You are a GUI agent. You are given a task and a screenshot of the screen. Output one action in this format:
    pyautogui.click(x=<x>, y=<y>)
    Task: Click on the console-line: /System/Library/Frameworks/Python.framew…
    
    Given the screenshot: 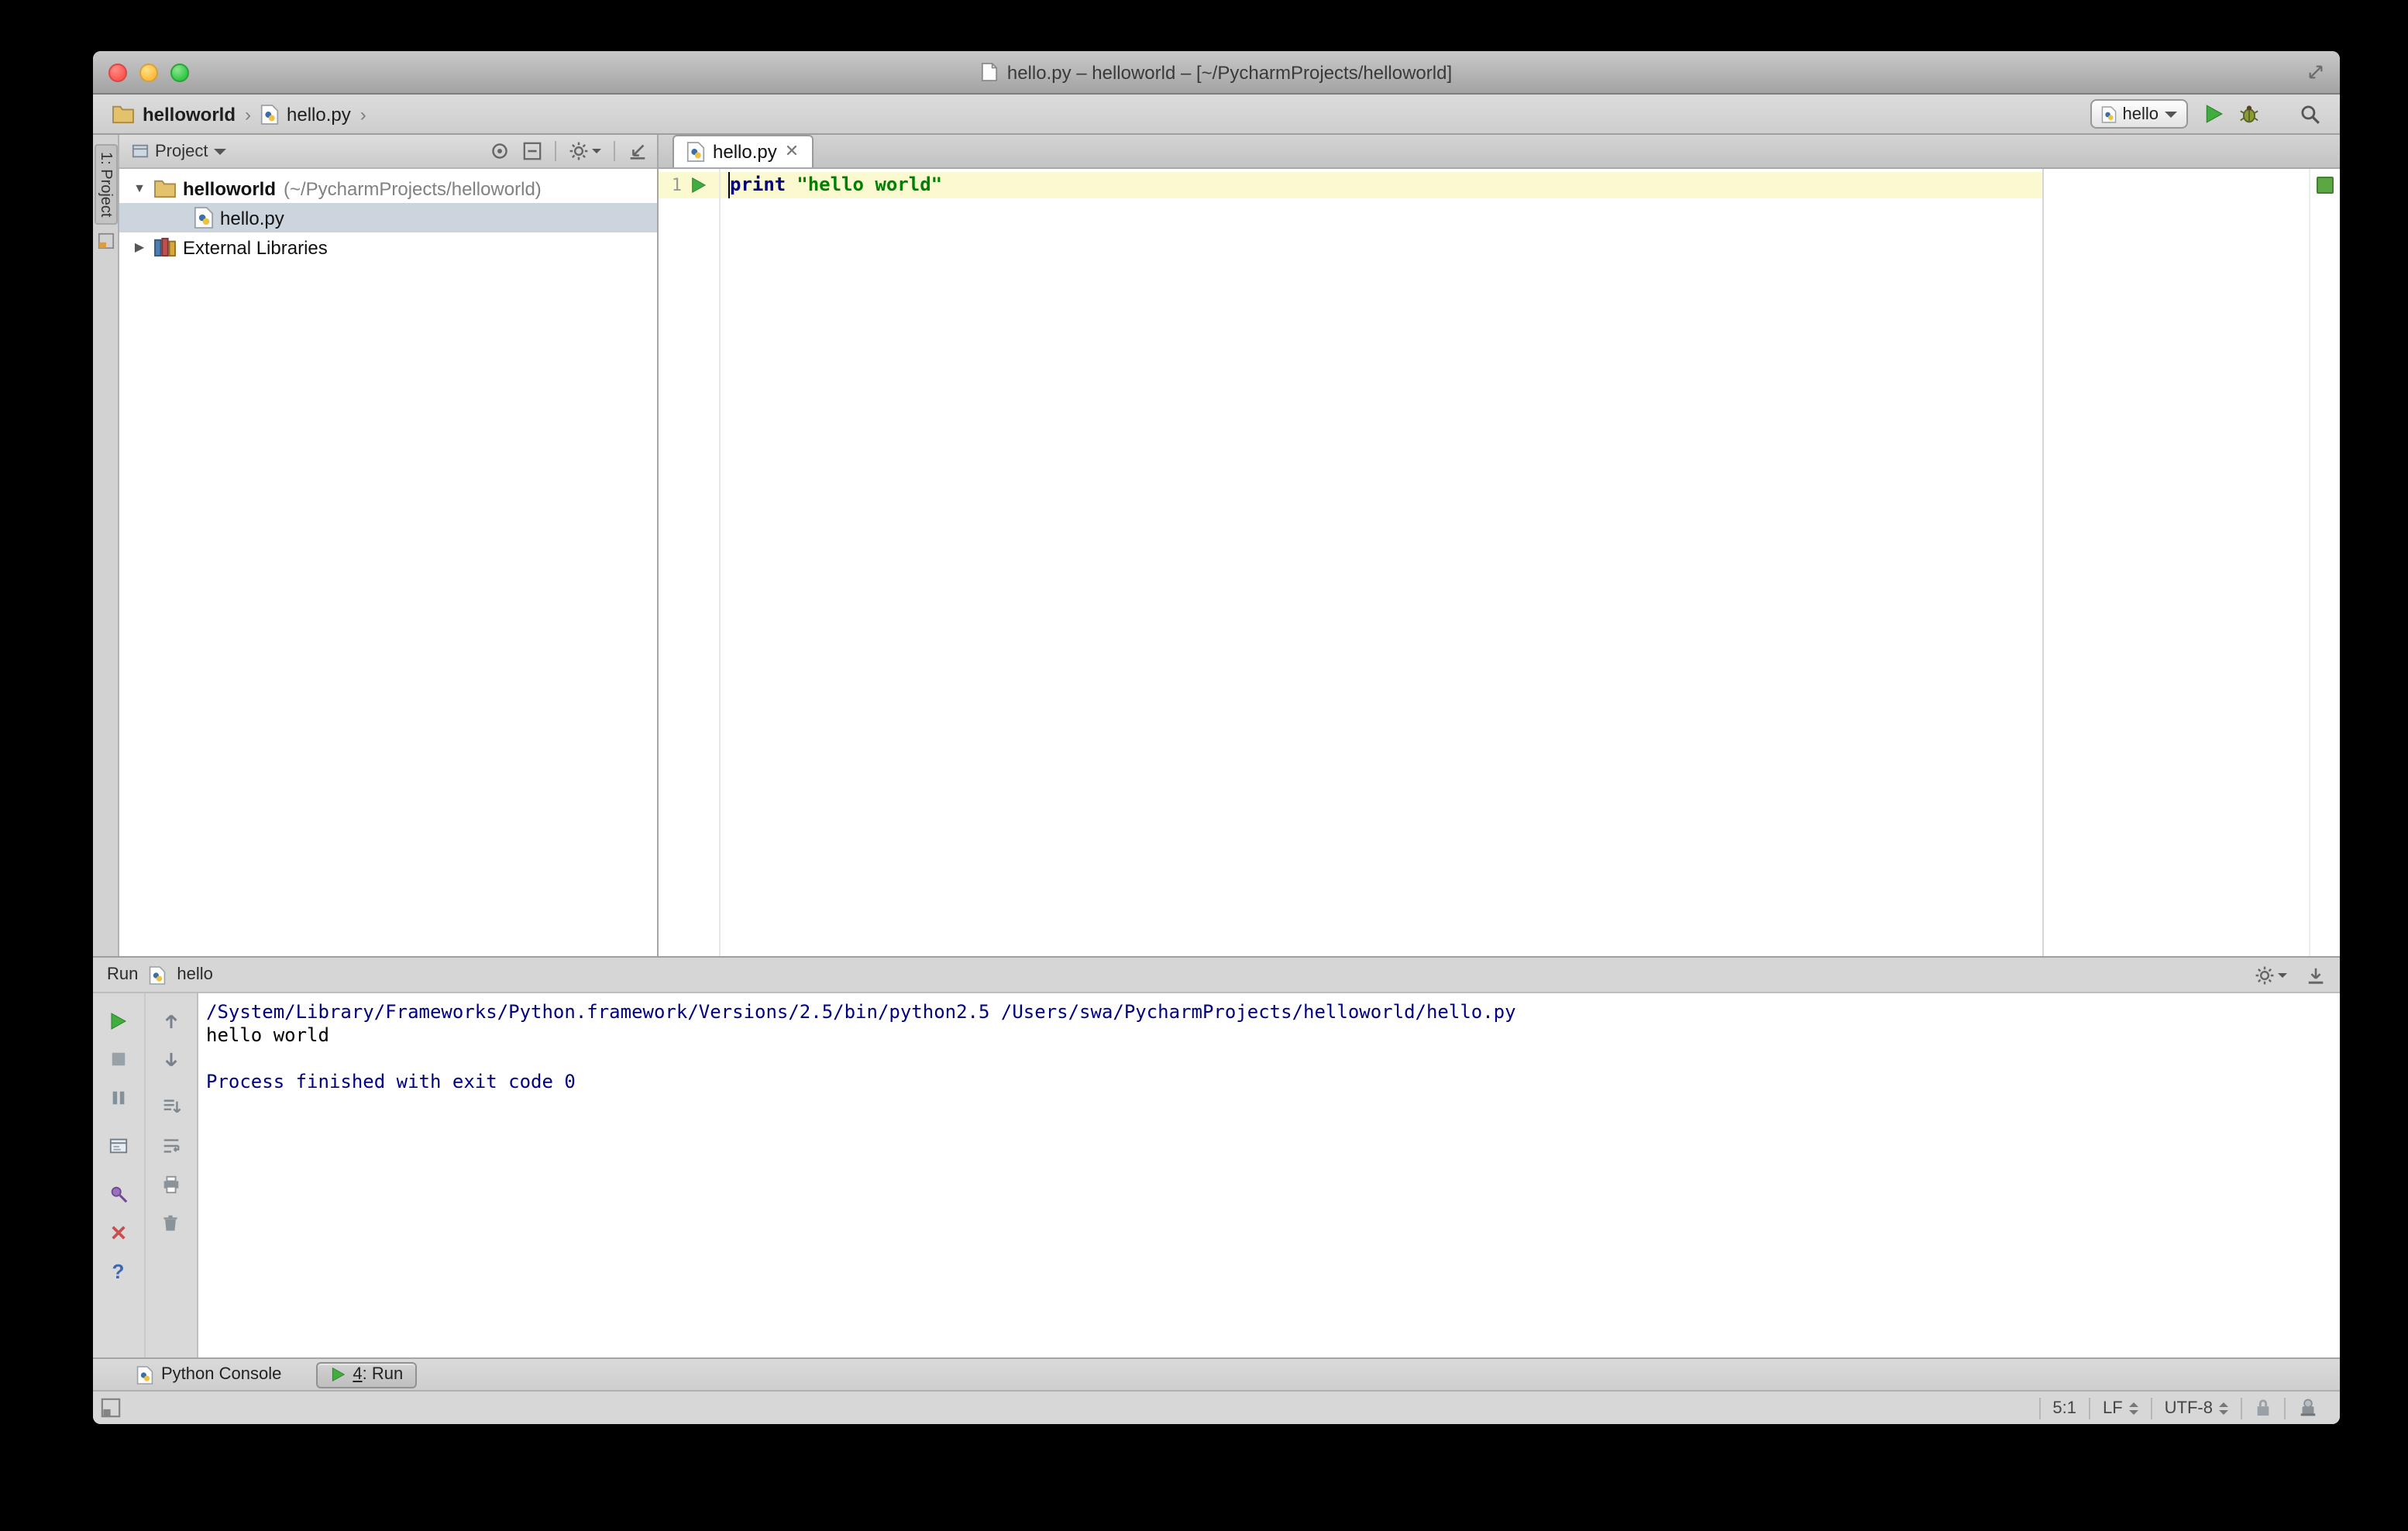 What is the action you would take?
    pyautogui.click(x=861, y=1012)
    